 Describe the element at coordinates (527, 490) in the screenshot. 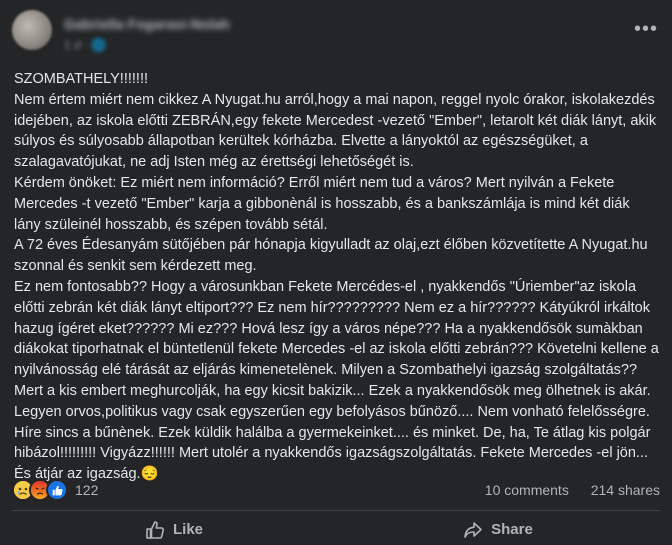

I see `comments-count: 10 comments` at that location.